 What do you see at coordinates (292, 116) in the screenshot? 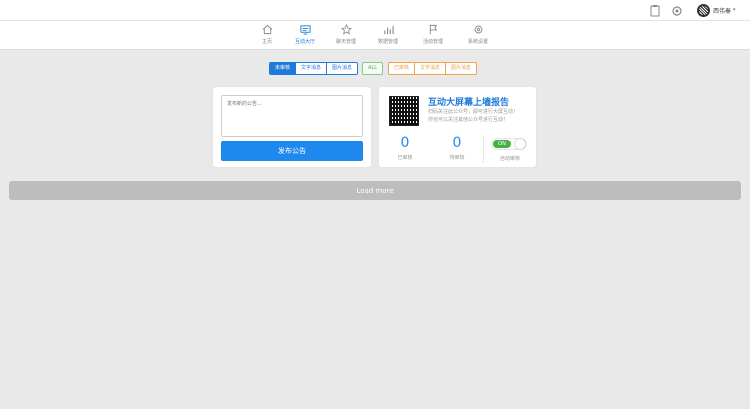
I see `announcement-input` at bounding box center [292, 116].